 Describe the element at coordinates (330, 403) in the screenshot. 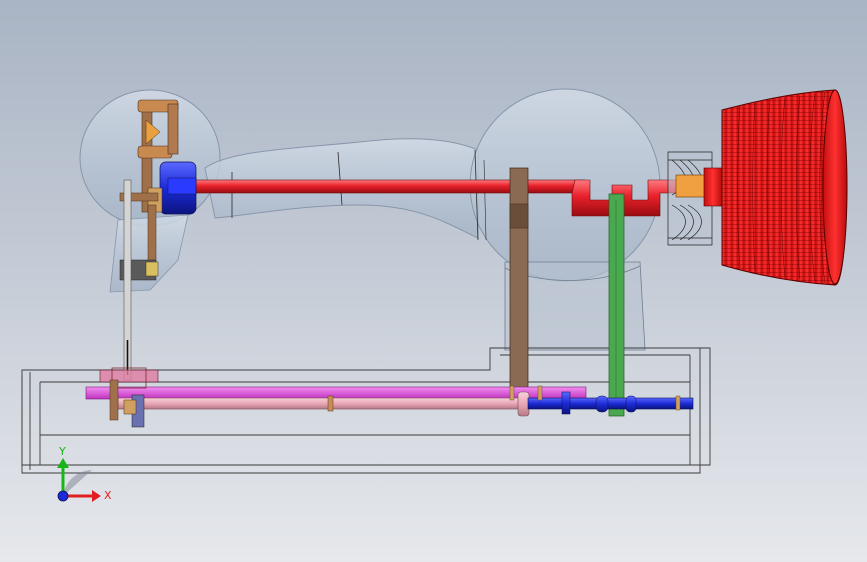

I see `shaft-collar` at that location.